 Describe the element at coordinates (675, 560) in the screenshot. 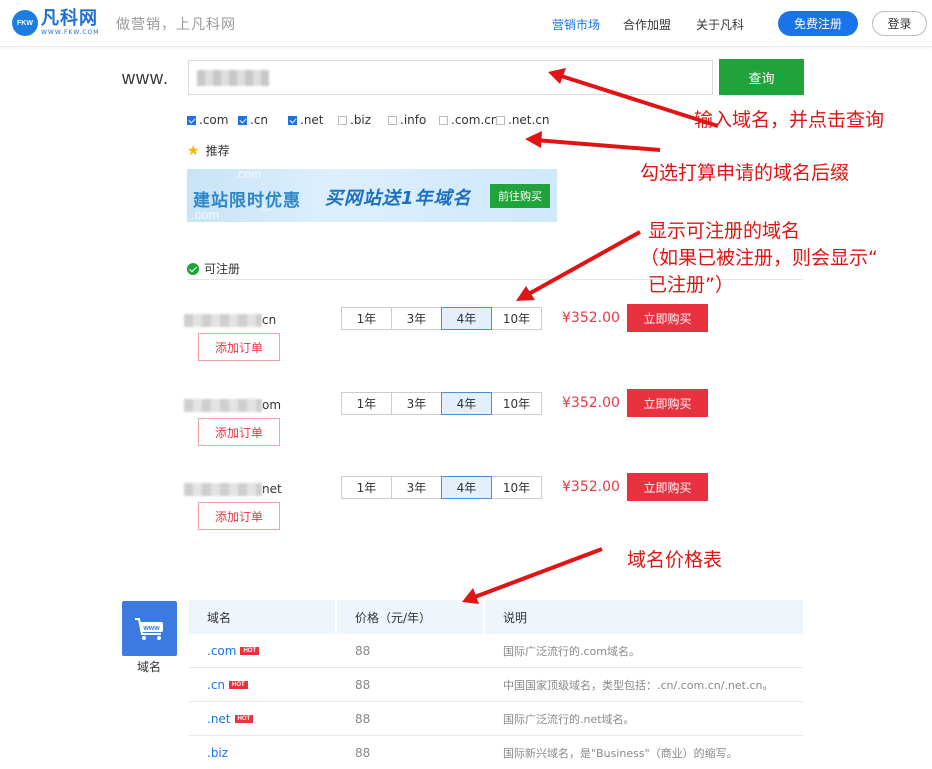

I see `annotation-price-table: 域名价格表` at that location.